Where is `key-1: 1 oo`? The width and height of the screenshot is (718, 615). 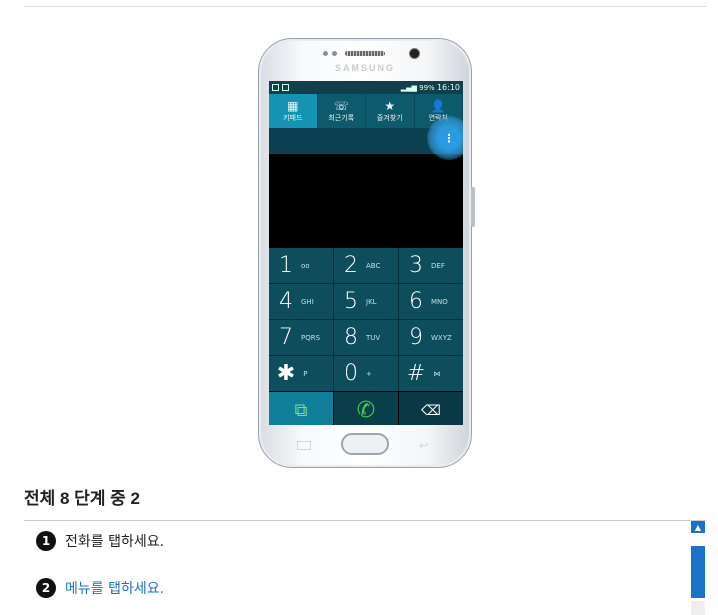 key-1: 1 oo is located at coordinates (301, 265).